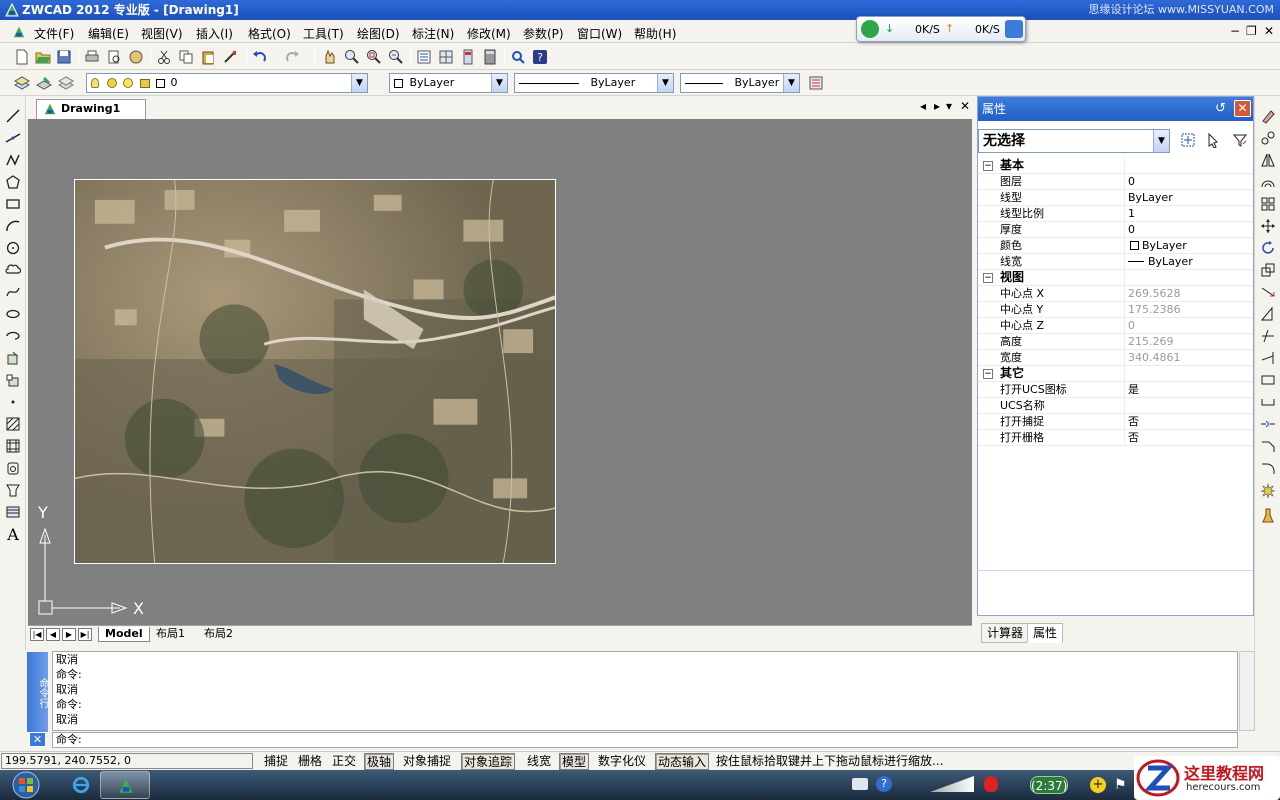 This screenshot has width=1280, height=800. I want to click on design-center-button, so click(446, 57).